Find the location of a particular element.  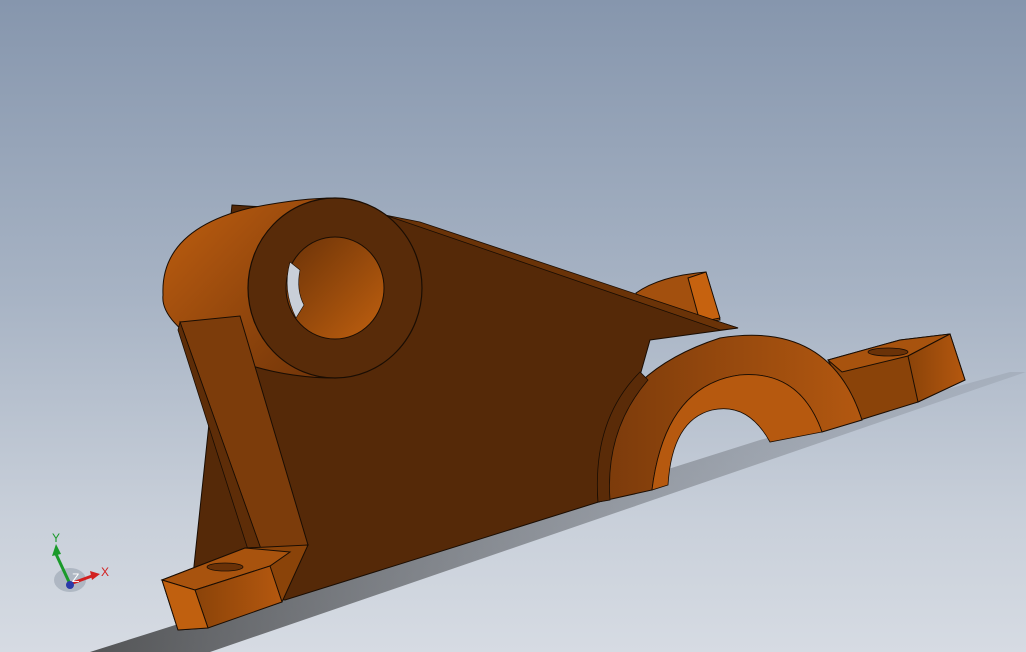

coordinate-triad: Y X Z is located at coordinates (80, 562).